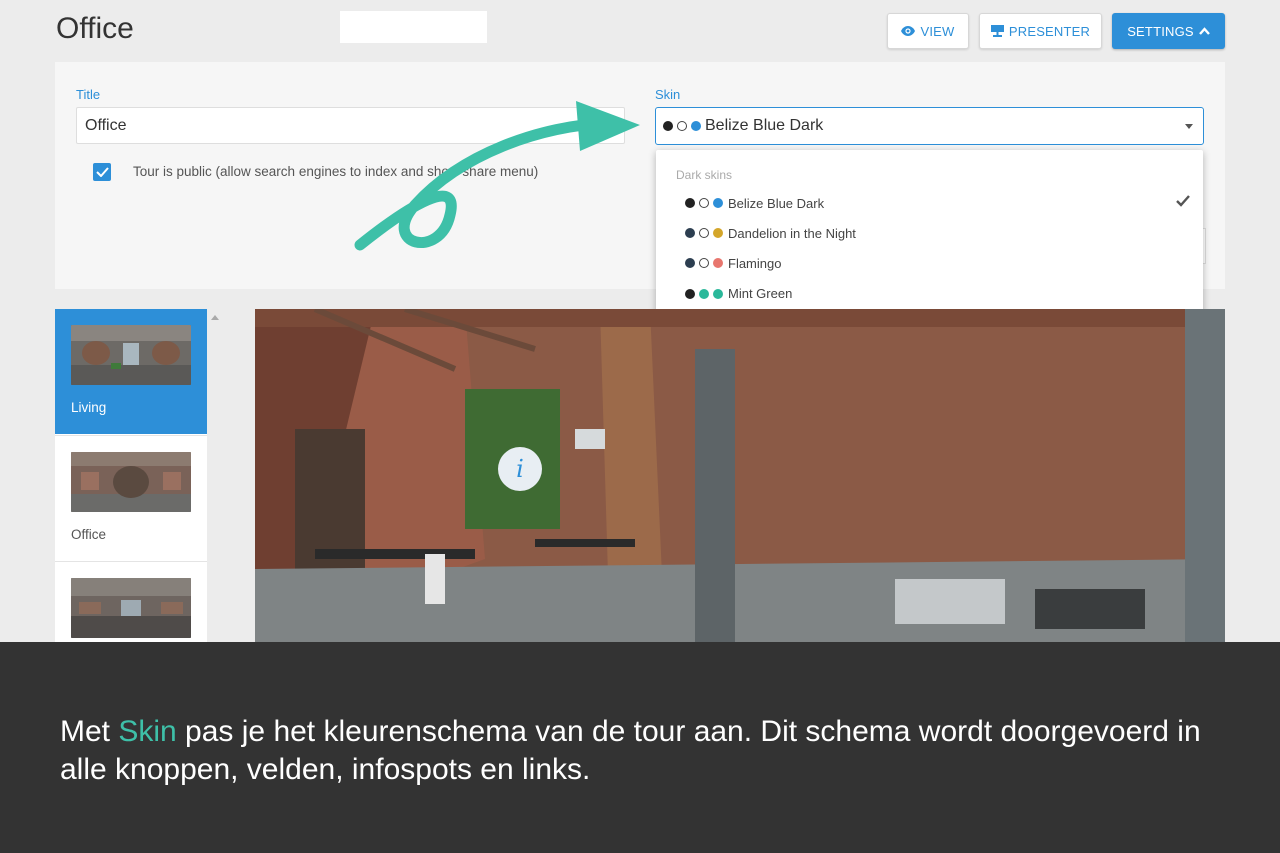  What do you see at coordinates (215, 317) in the screenshot?
I see `scroll-up-arrow` at bounding box center [215, 317].